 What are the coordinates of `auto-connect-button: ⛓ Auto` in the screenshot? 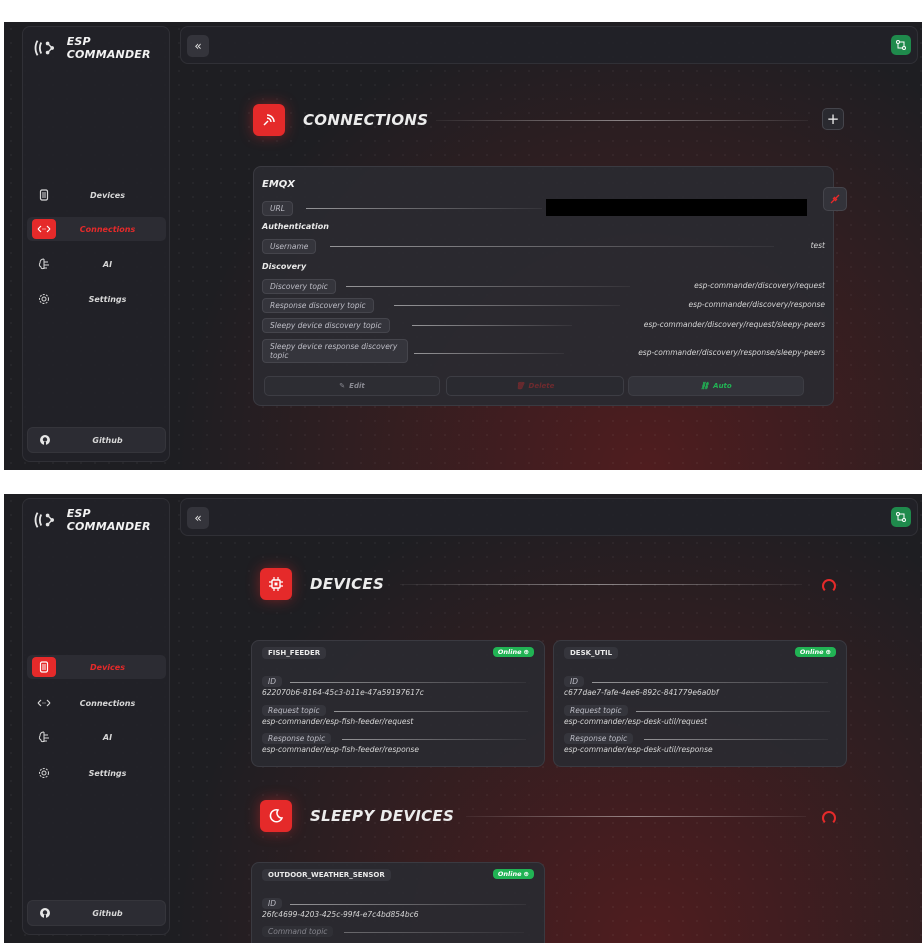 It's located at (716, 386).